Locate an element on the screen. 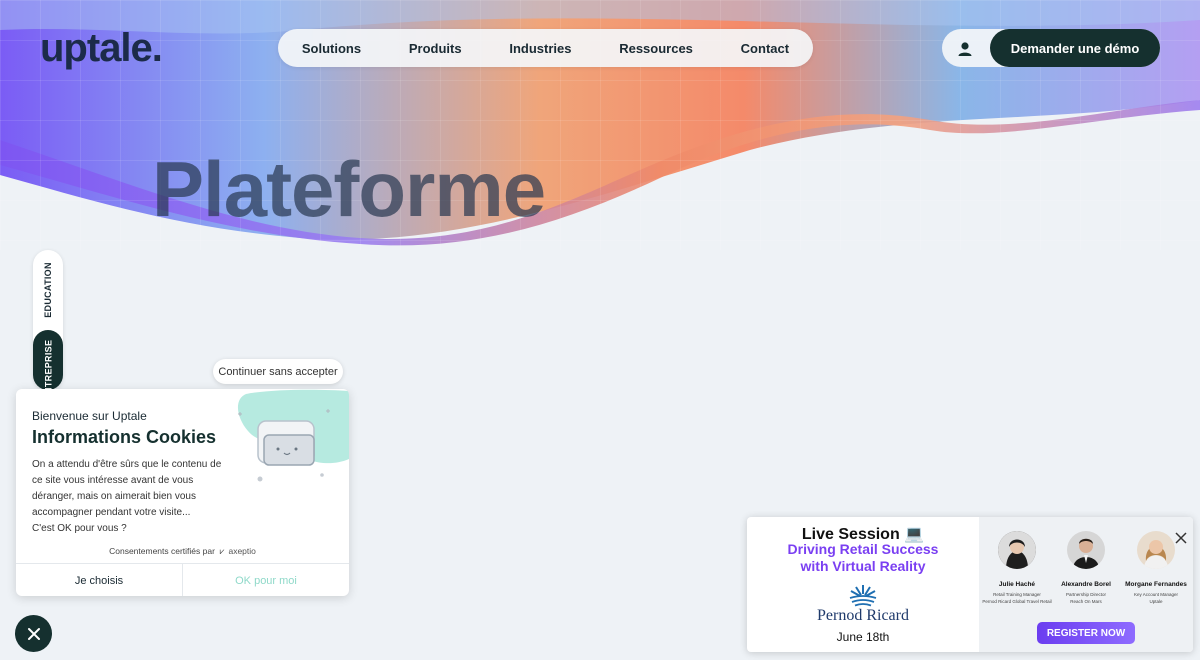 The width and height of the screenshot is (1200, 660). axeptio-brand: axeptio is located at coordinates (241, 551).